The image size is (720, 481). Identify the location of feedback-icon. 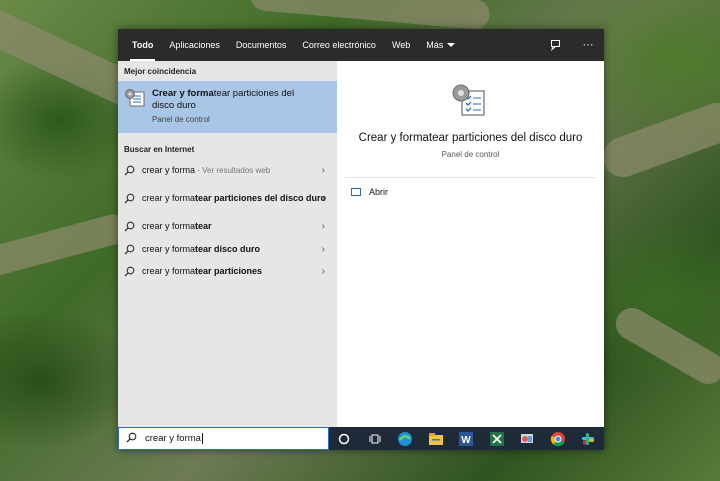
(556, 45).